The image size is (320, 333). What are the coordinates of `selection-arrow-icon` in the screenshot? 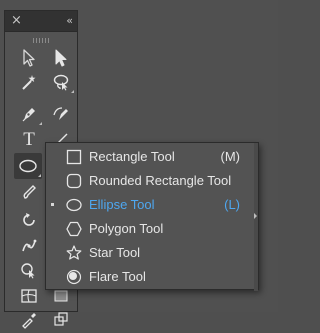 It's located at (29, 58).